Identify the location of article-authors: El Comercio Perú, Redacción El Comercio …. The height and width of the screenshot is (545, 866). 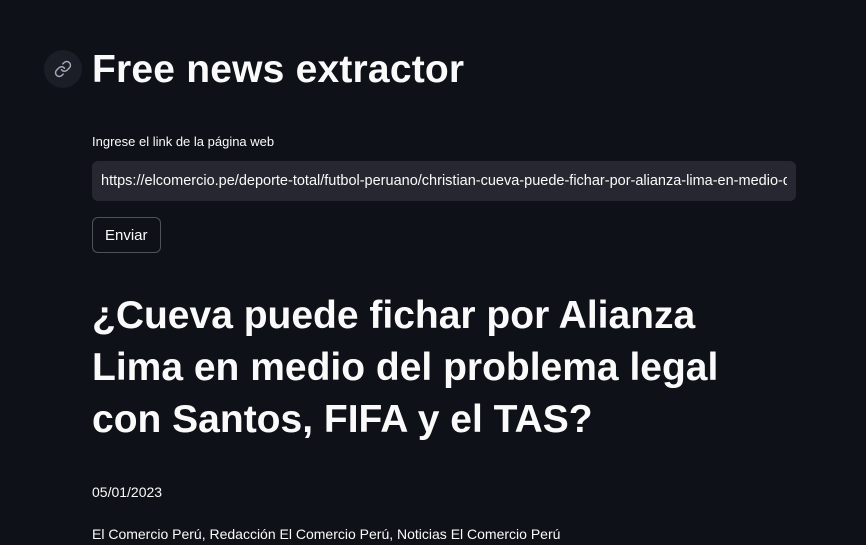
(326, 534).